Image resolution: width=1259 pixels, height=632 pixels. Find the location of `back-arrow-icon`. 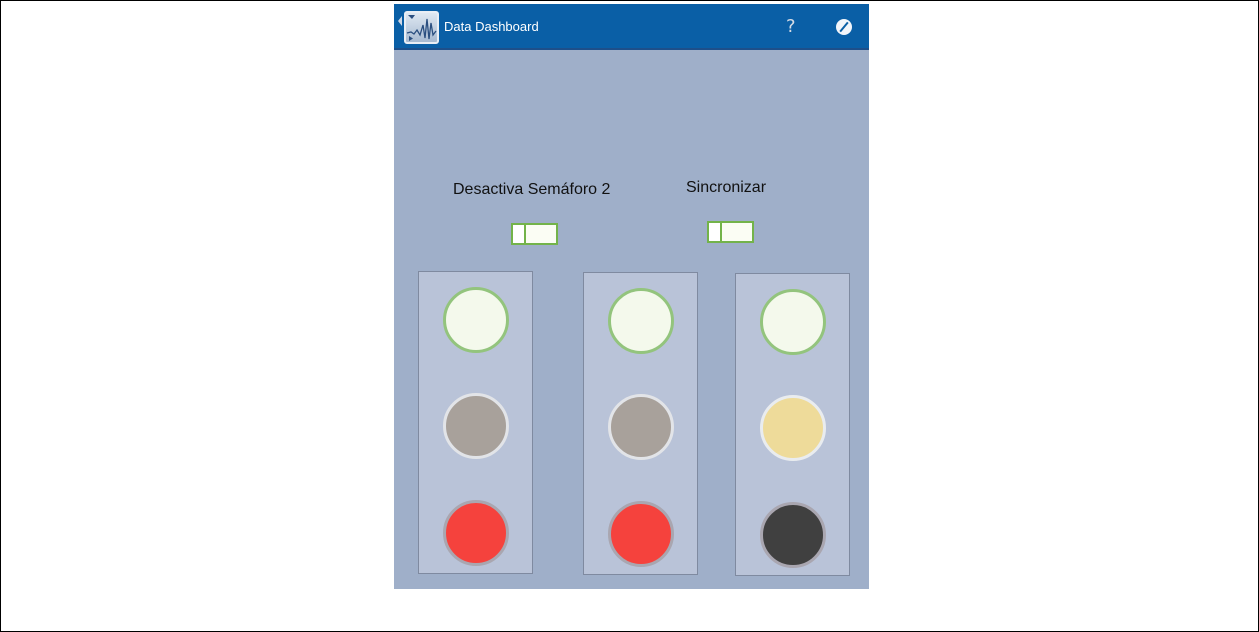

back-arrow-icon is located at coordinates (400, 21).